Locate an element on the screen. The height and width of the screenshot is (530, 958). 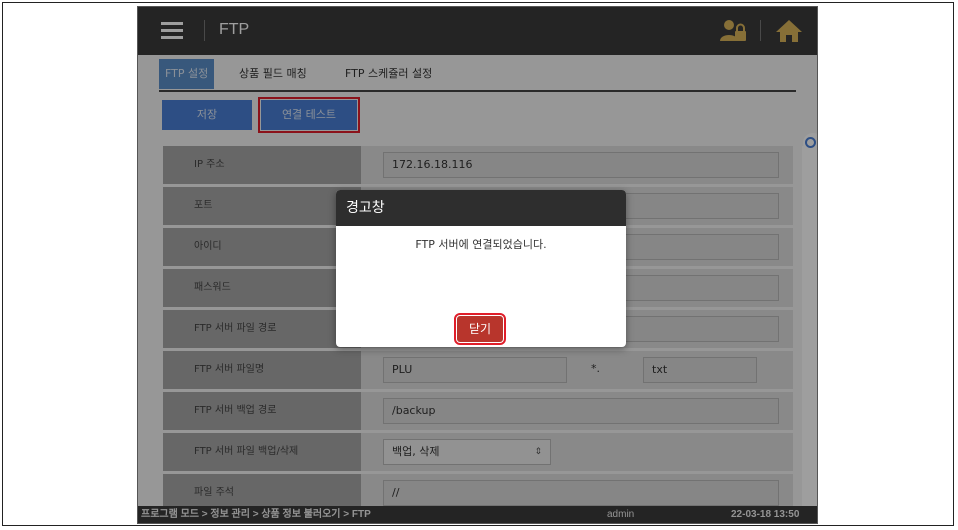
dialog-message: FTP 서버에 연결되었습니다. is located at coordinates (481, 244).